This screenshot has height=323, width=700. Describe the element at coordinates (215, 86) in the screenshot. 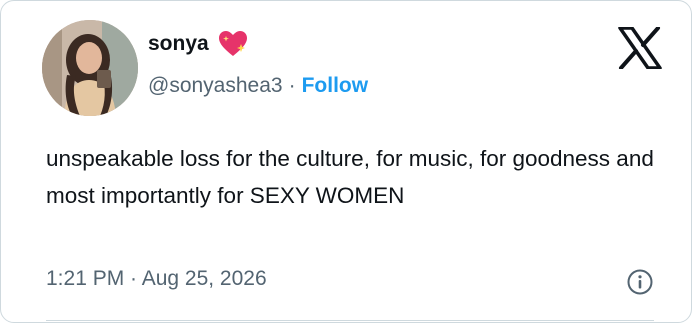

I see `author-handle: @sonyashea3` at that location.